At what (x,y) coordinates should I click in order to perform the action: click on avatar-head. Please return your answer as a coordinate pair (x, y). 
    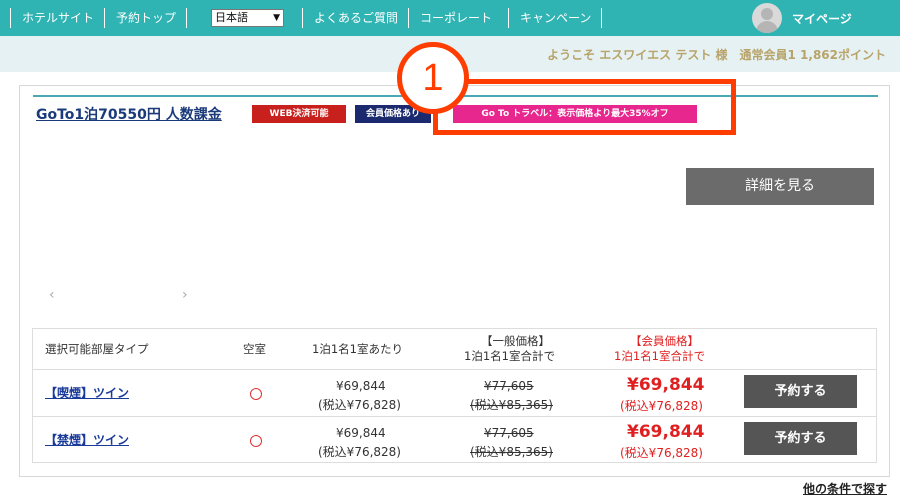
    Looking at the image, I should click on (767, 14).